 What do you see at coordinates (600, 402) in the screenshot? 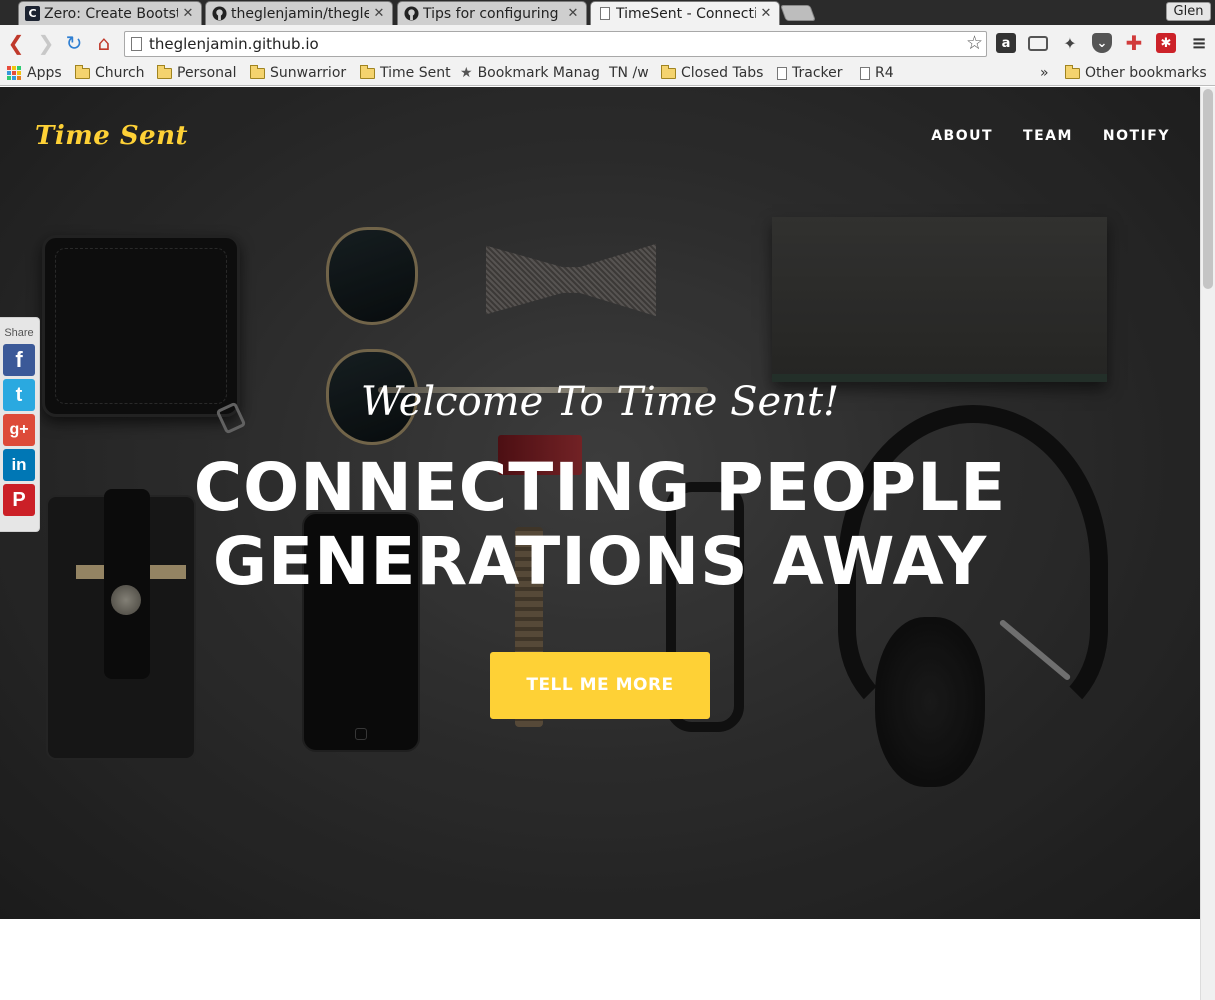
I see `hero-lead-in: Welcome To Time Sent!` at bounding box center [600, 402].